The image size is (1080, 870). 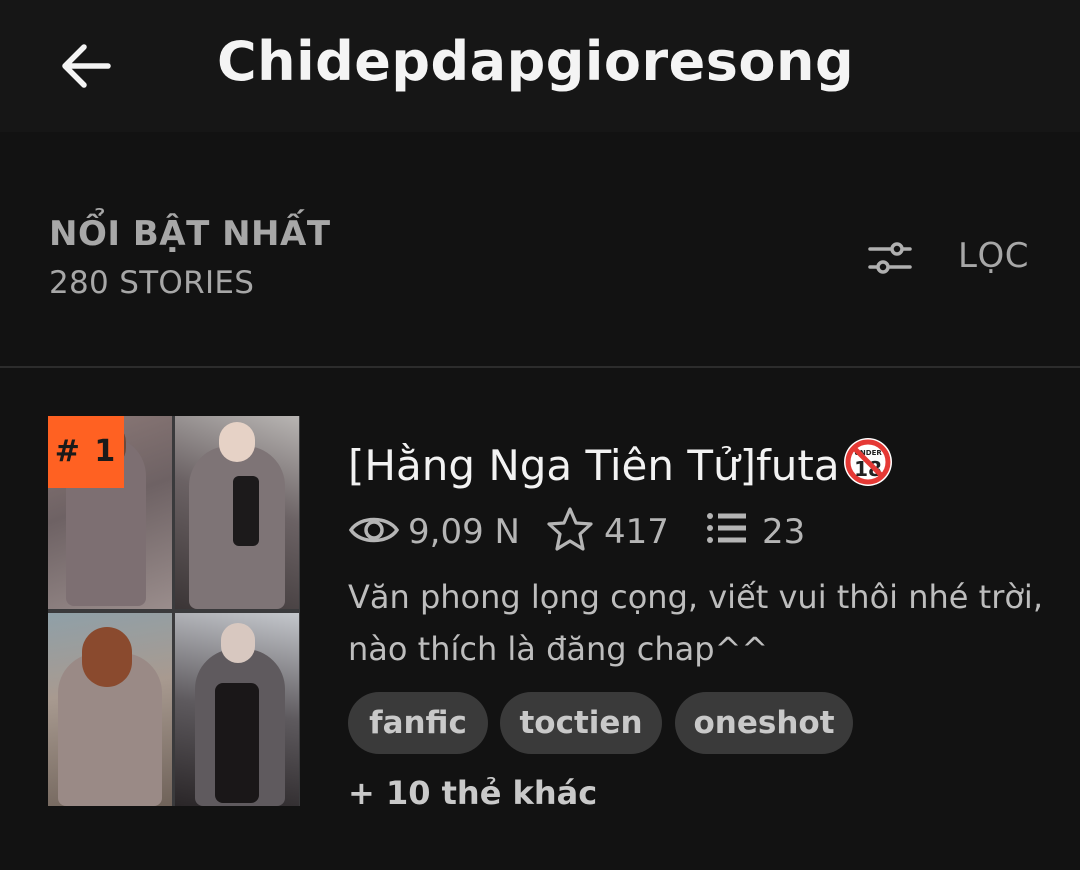 I want to click on sort-label: NỔI BẬT NHẤT, so click(x=190, y=234).